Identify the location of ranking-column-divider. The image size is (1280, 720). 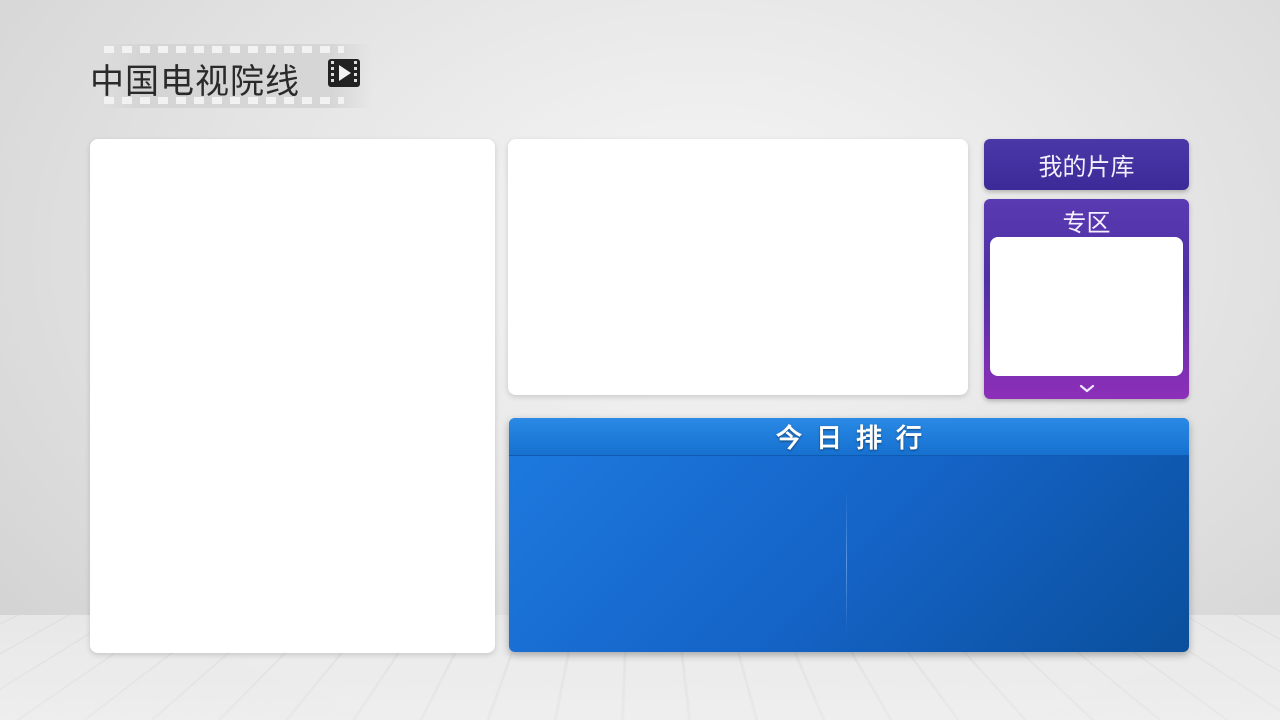
(846, 562).